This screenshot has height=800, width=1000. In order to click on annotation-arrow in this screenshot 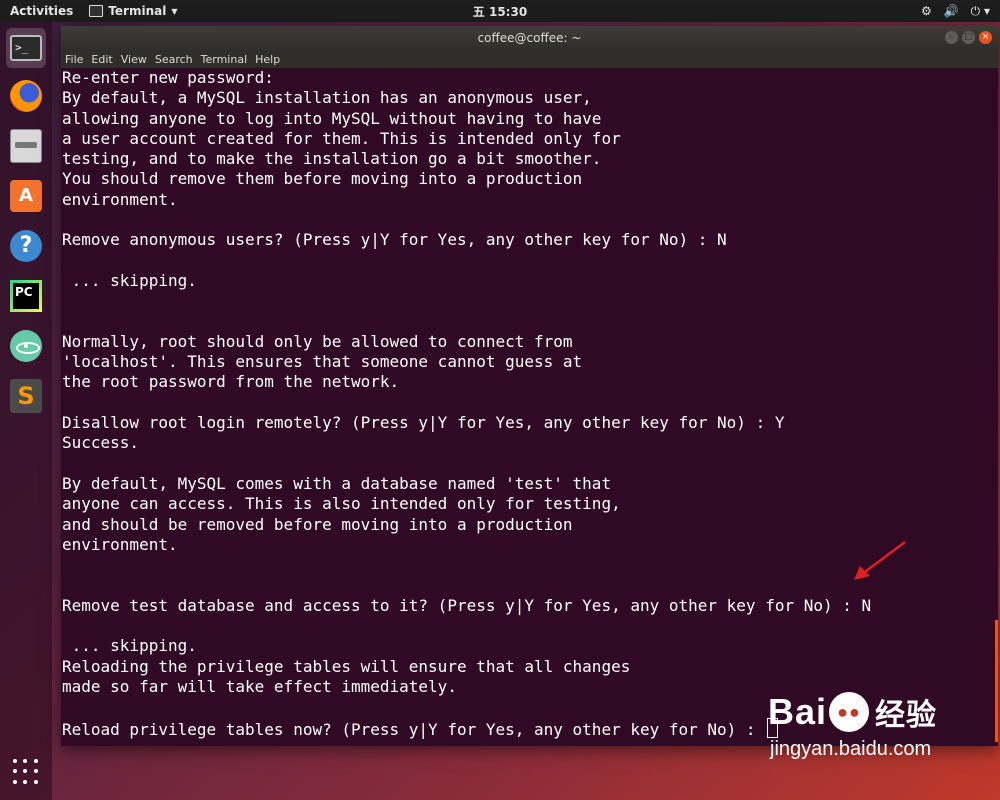, I will do `click(880, 560)`.